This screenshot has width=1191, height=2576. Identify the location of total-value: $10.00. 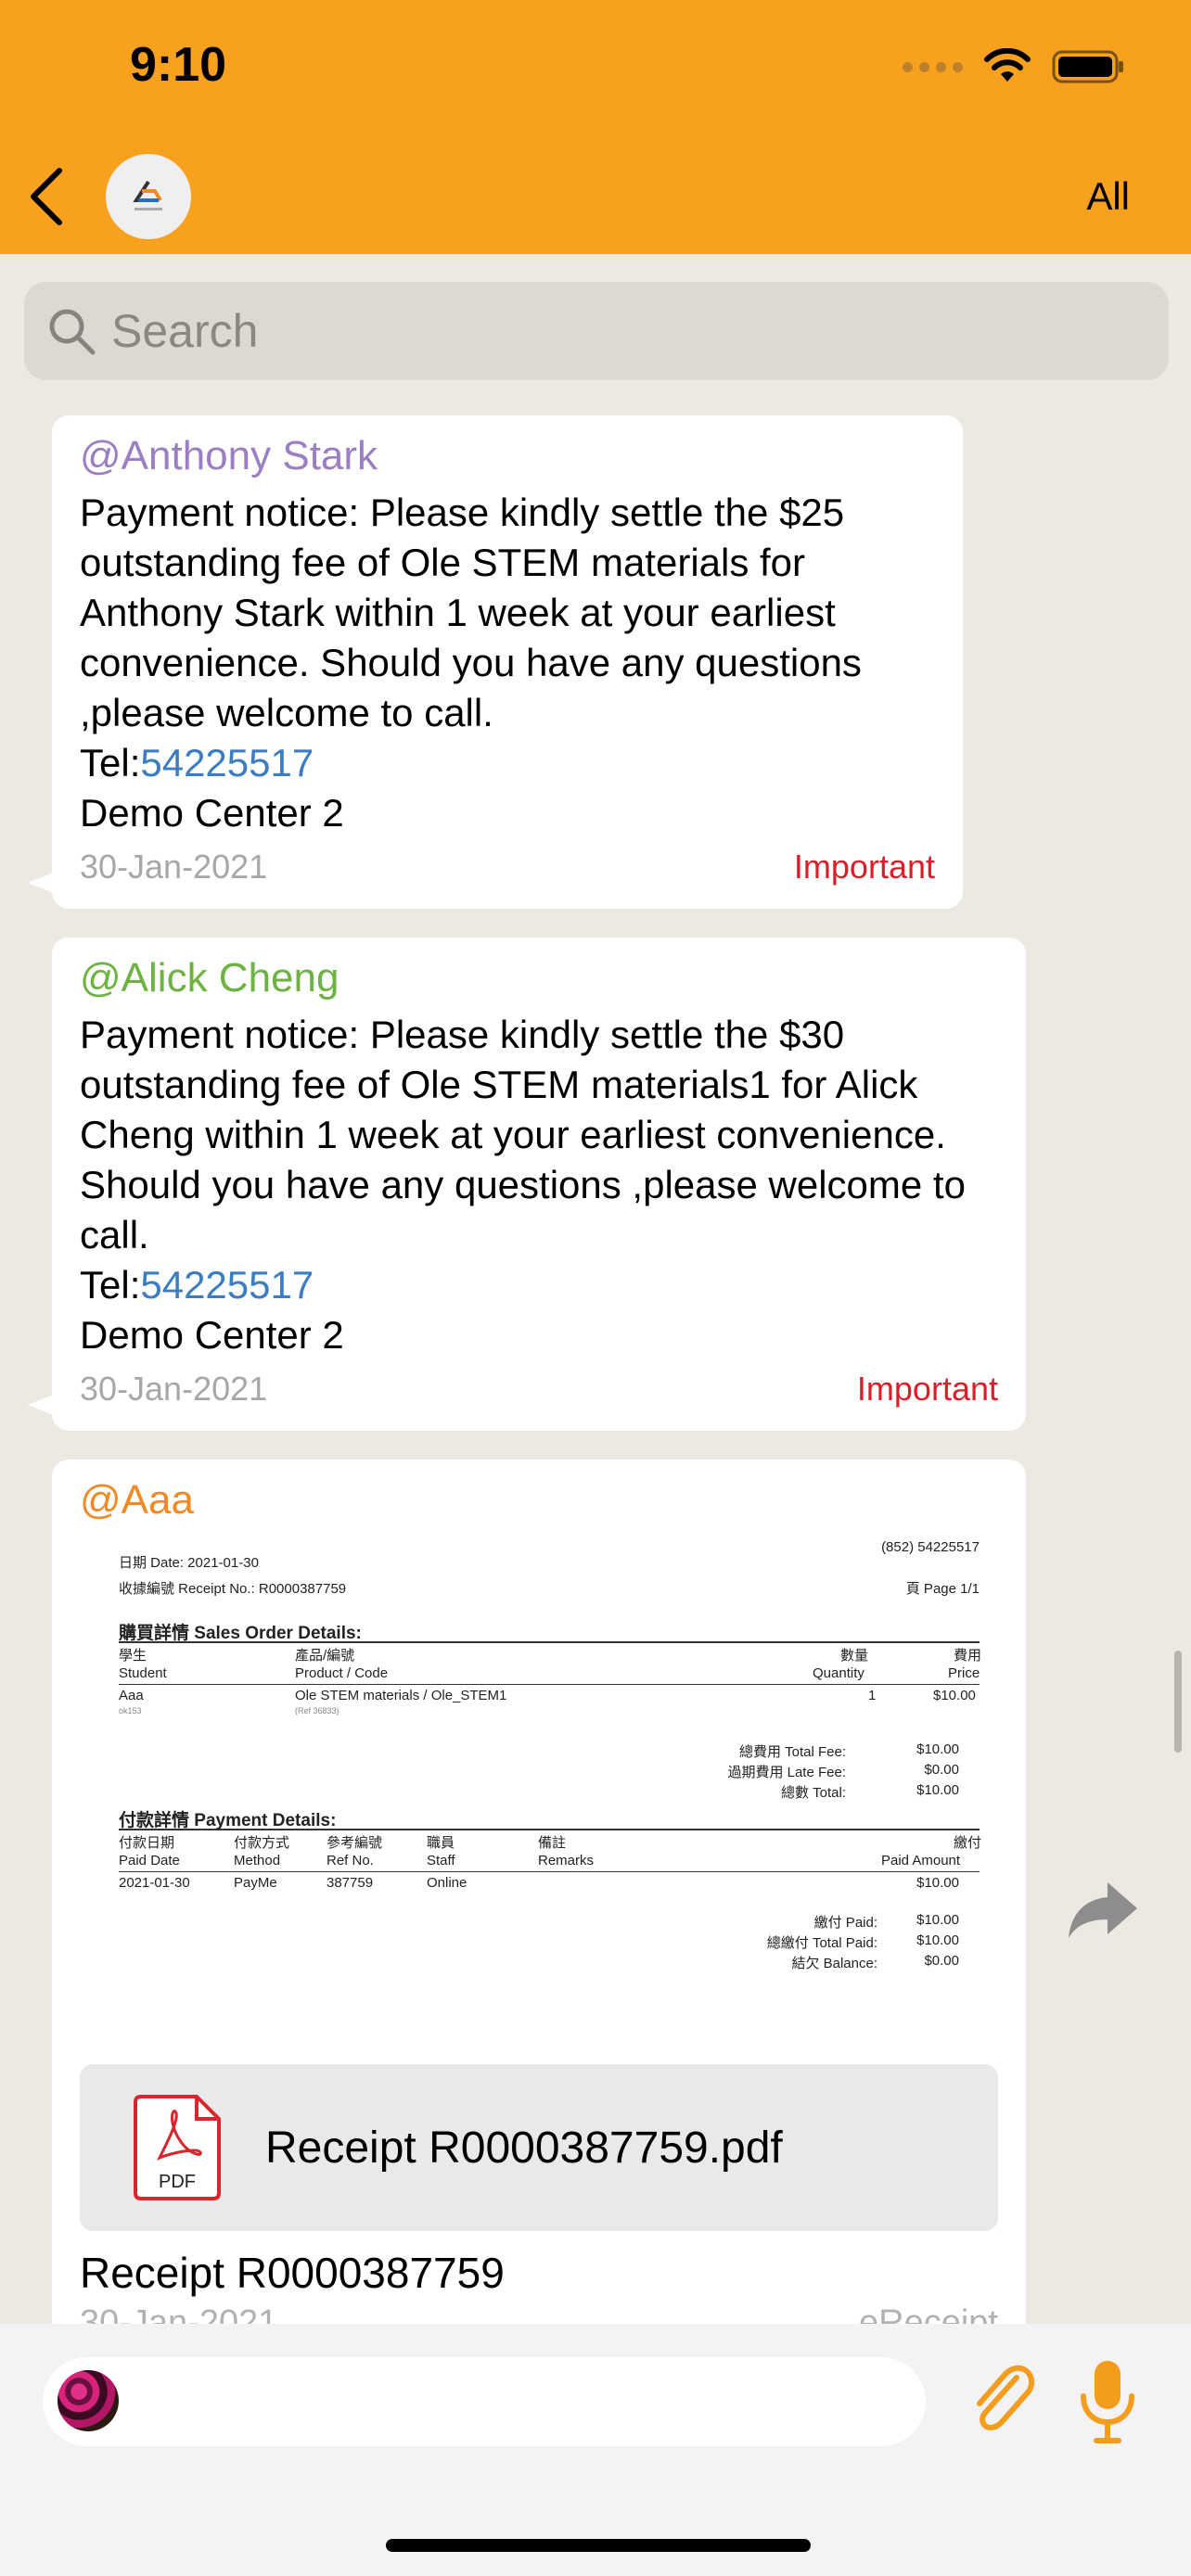
(937, 1790).